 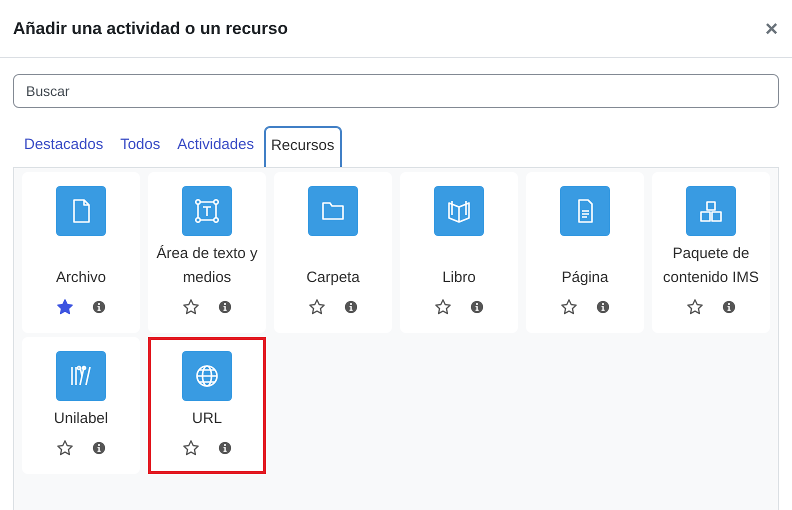 What do you see at coordinates (585, 278) in the screenshot?
I see `item-name: Página` at bounding box center [585, 278].